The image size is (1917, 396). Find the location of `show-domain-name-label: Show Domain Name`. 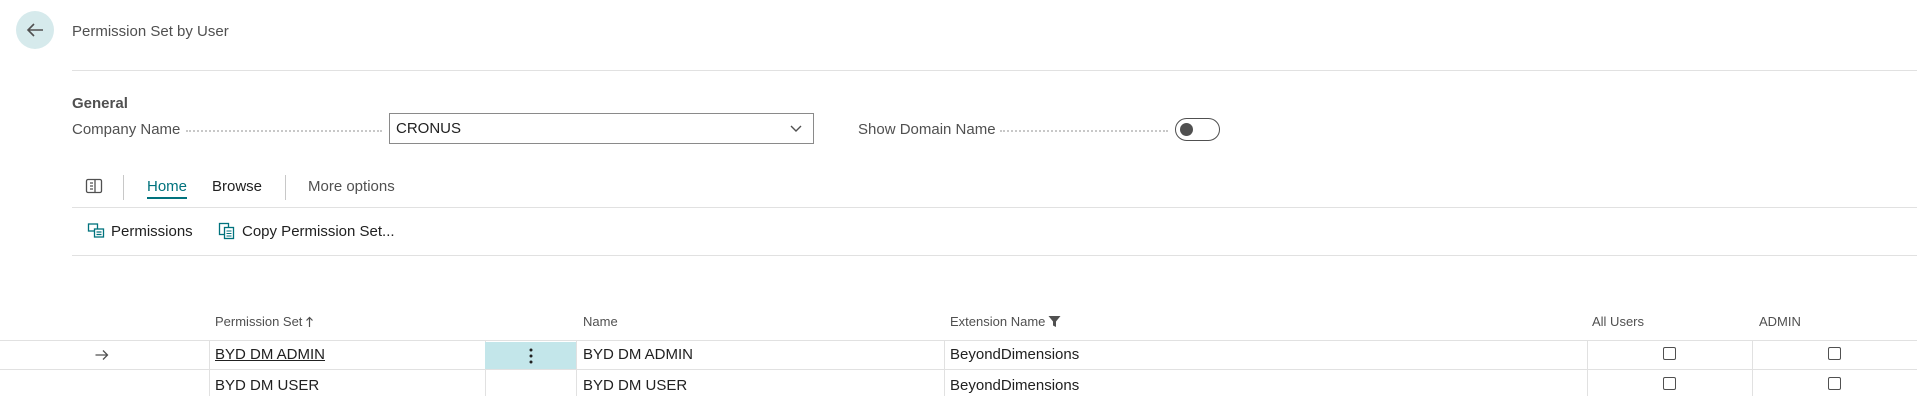

show-domain-name-label: Show Domain Name is located at coordinates (927, 129).